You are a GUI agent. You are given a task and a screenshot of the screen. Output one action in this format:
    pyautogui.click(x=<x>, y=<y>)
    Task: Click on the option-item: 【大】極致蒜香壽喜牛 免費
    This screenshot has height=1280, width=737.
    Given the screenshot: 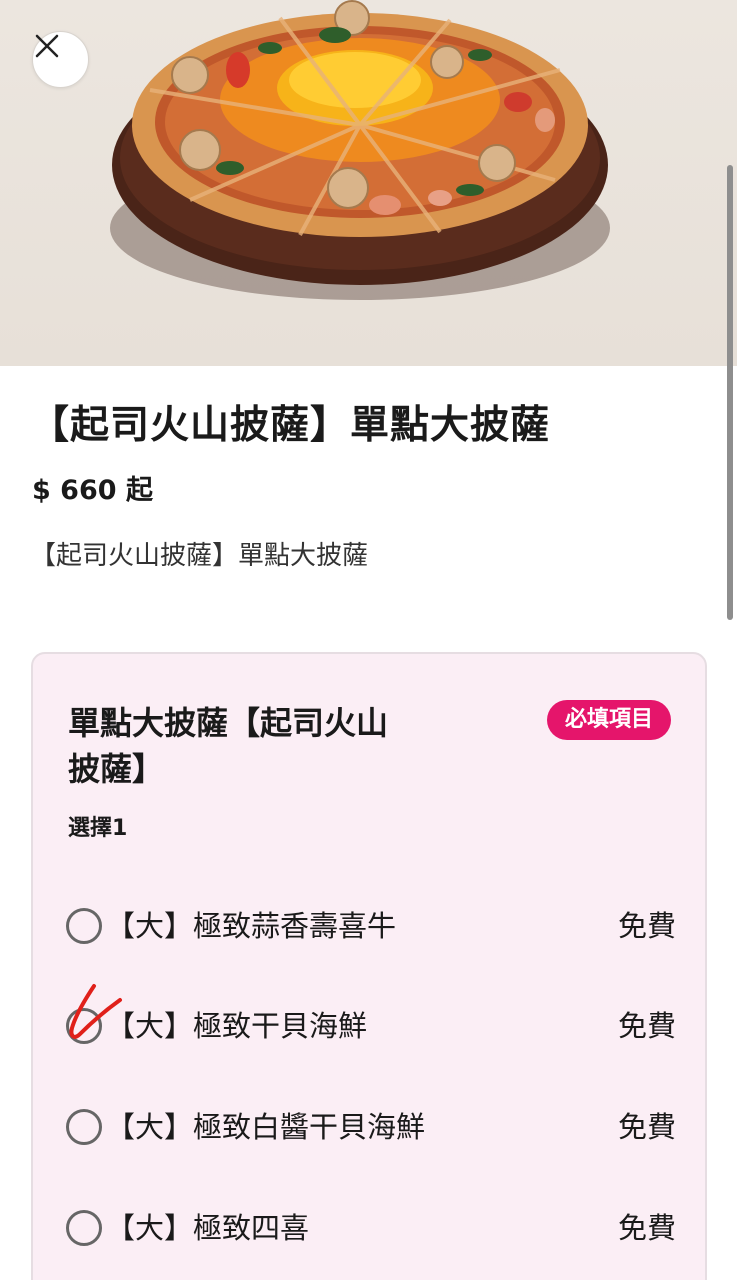 What is the action you would take?
    pyautogui.click(x=371, y=926)
    